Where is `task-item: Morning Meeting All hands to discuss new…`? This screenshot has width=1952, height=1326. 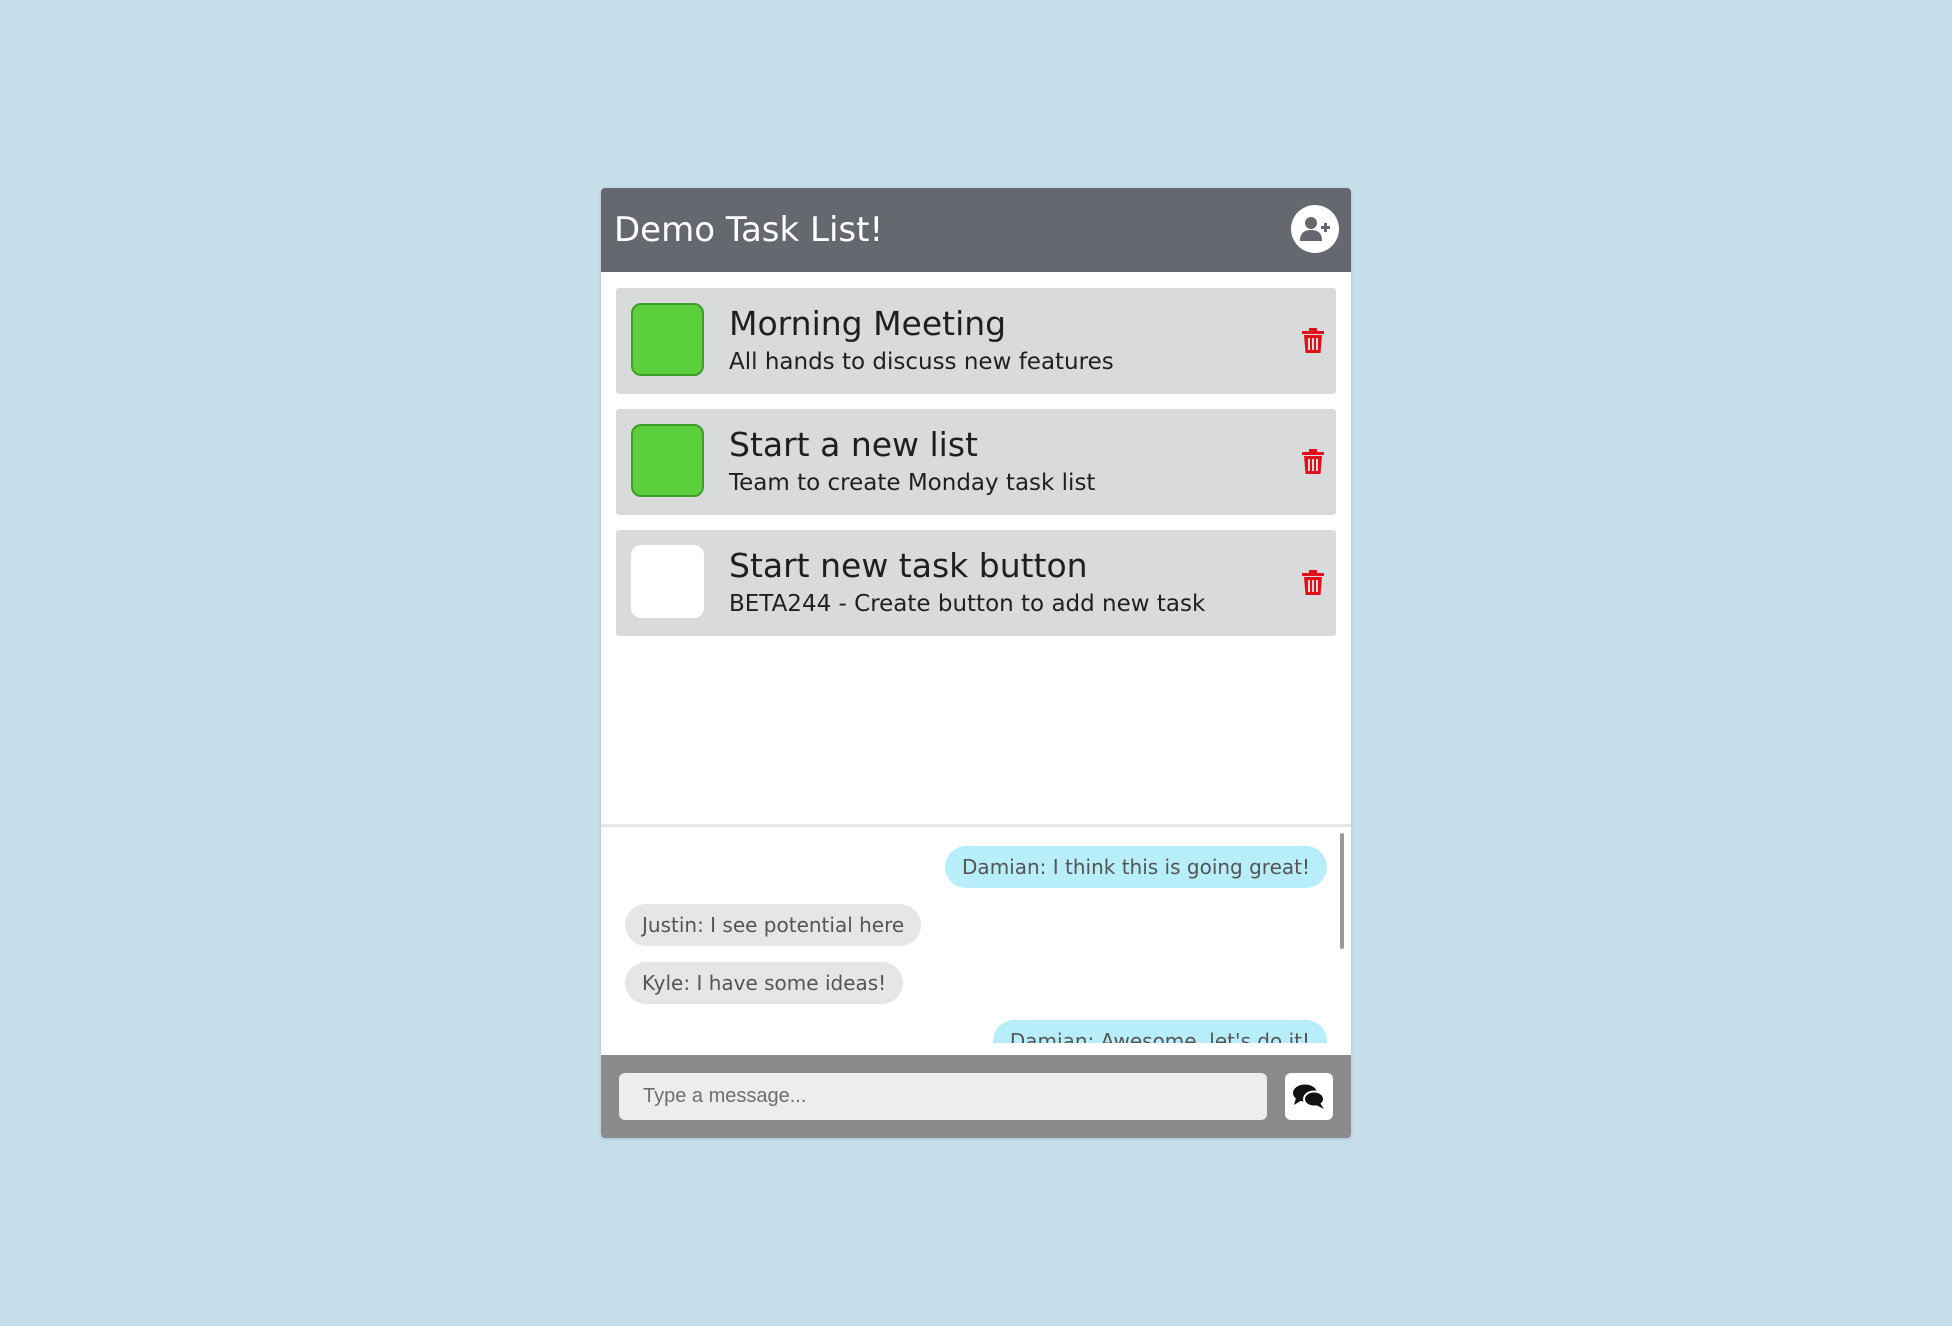 task-item: Morning Meeting All hands to discuss new… is located at coordinates (976, 341).